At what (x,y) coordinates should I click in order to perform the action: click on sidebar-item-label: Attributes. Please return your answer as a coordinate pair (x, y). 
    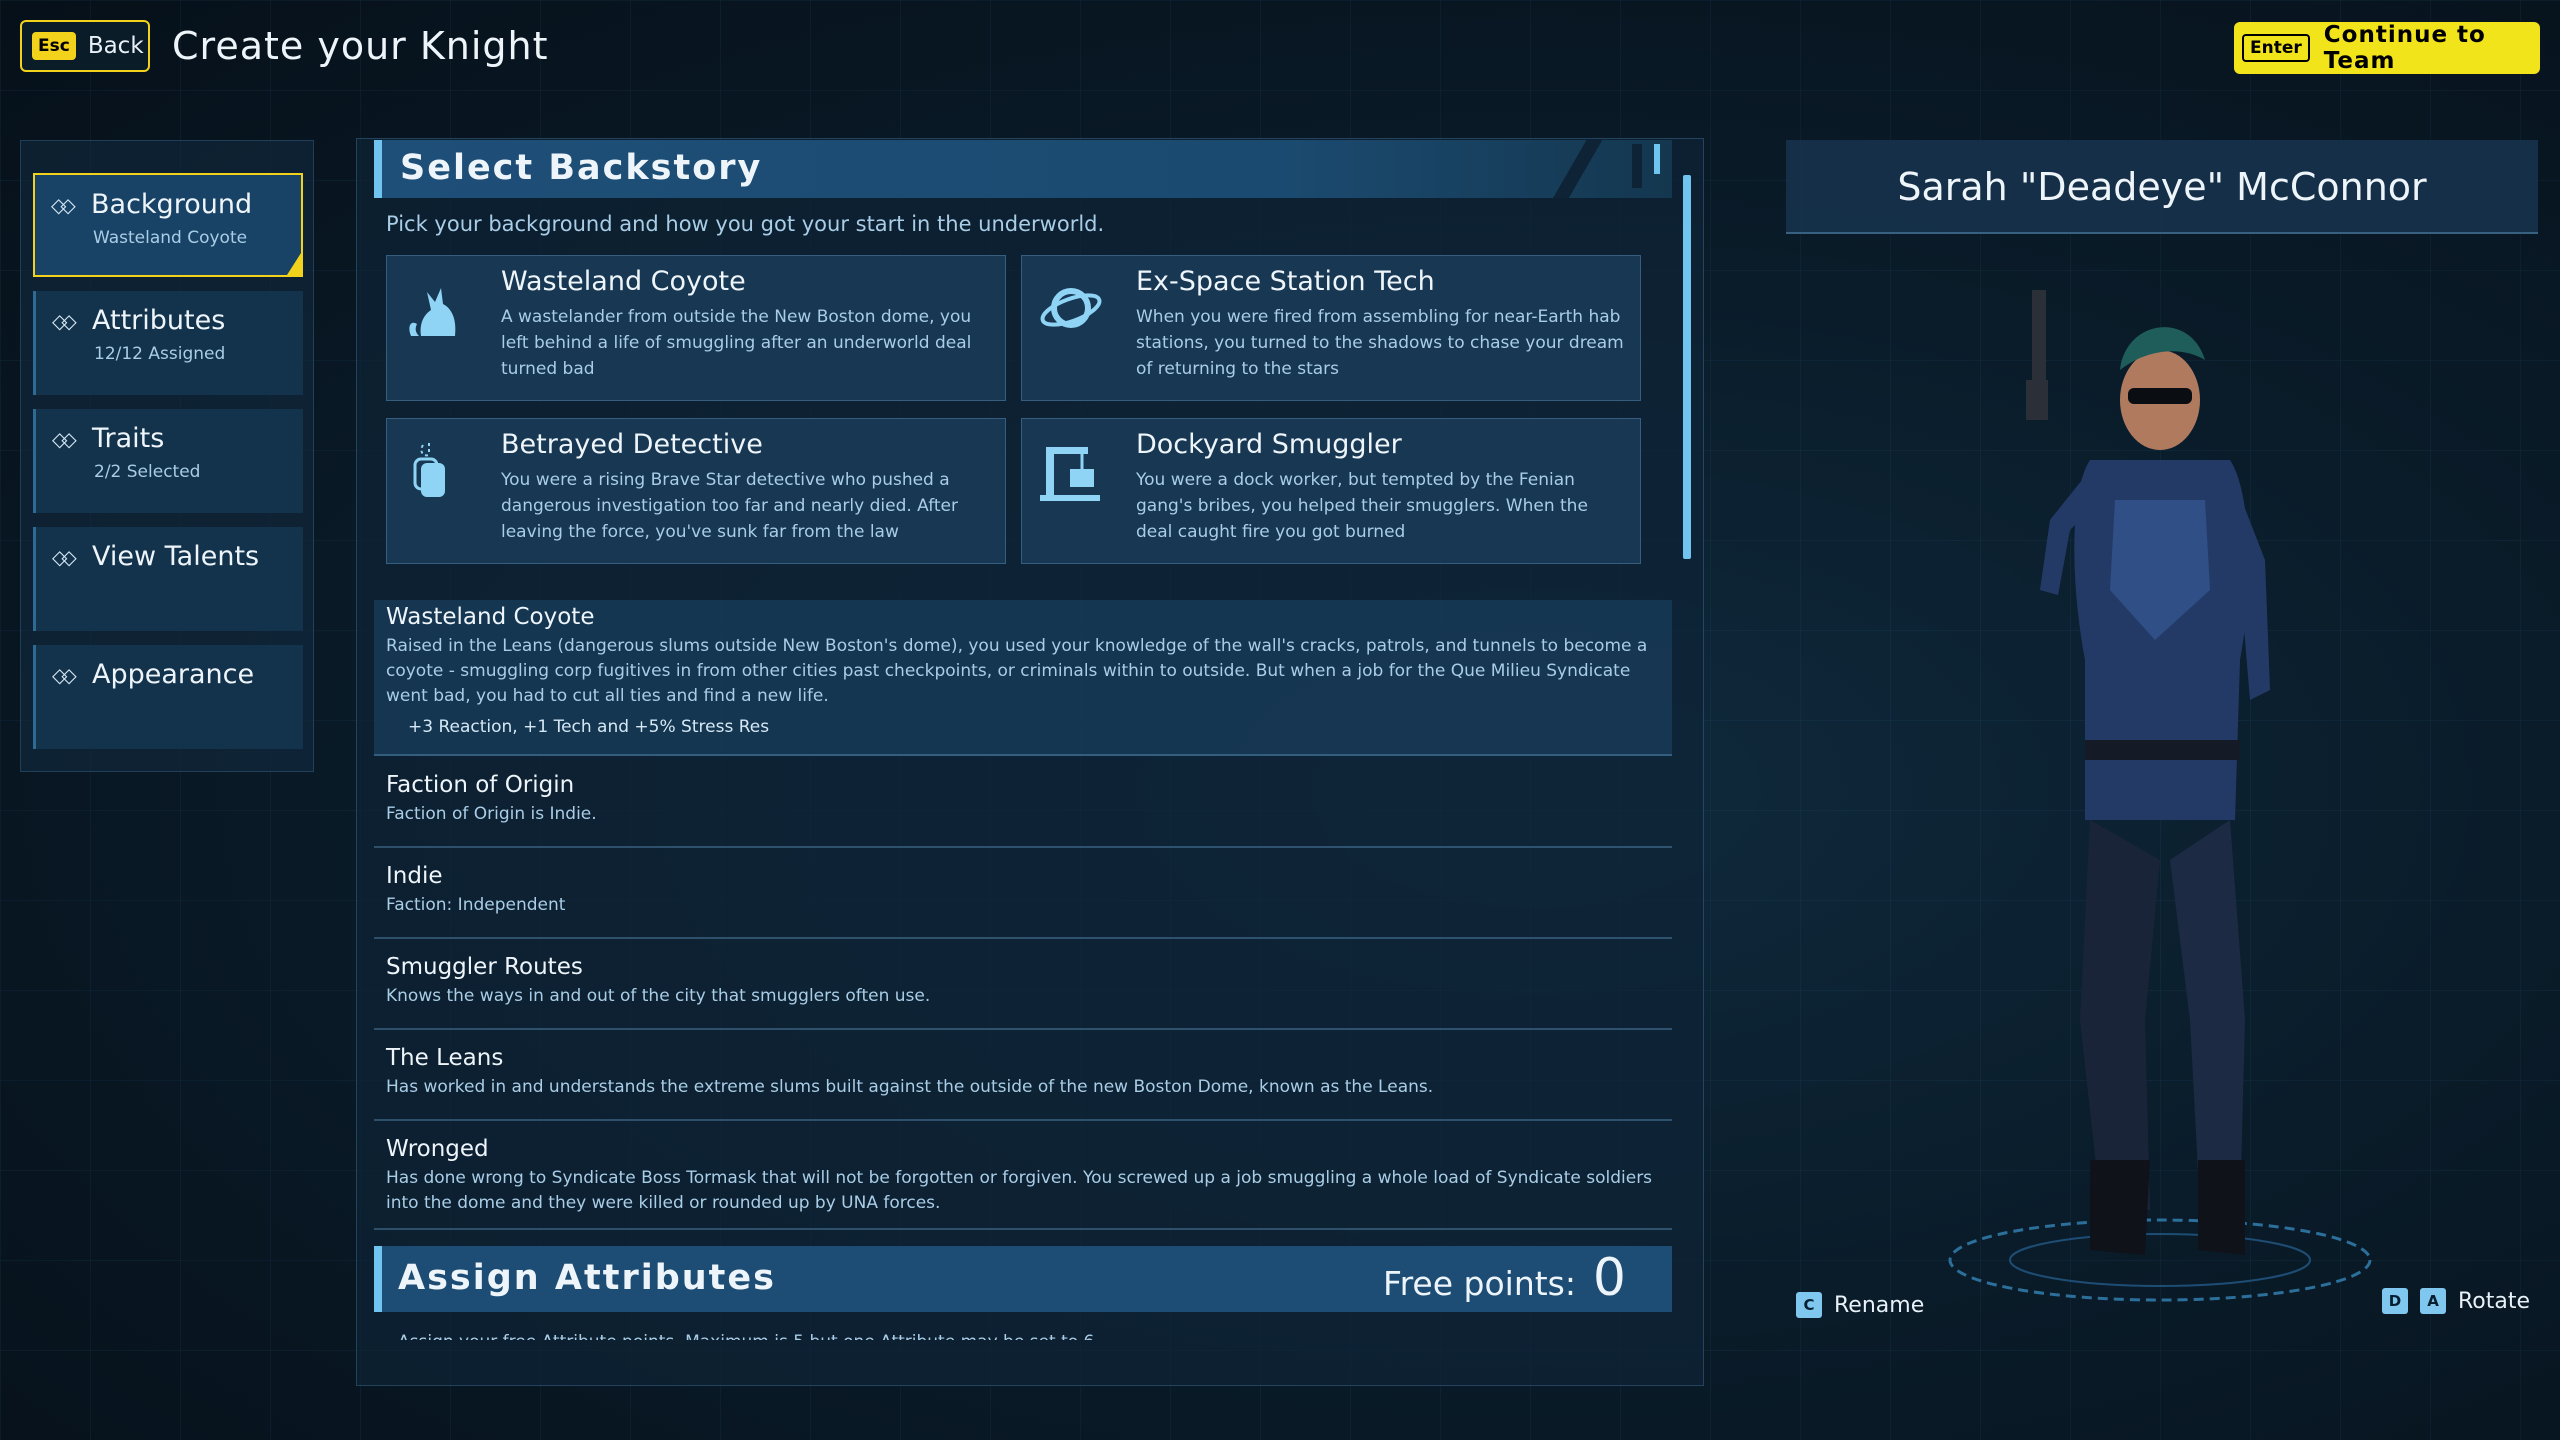
    Looking at the image, I should click on (159, 320).